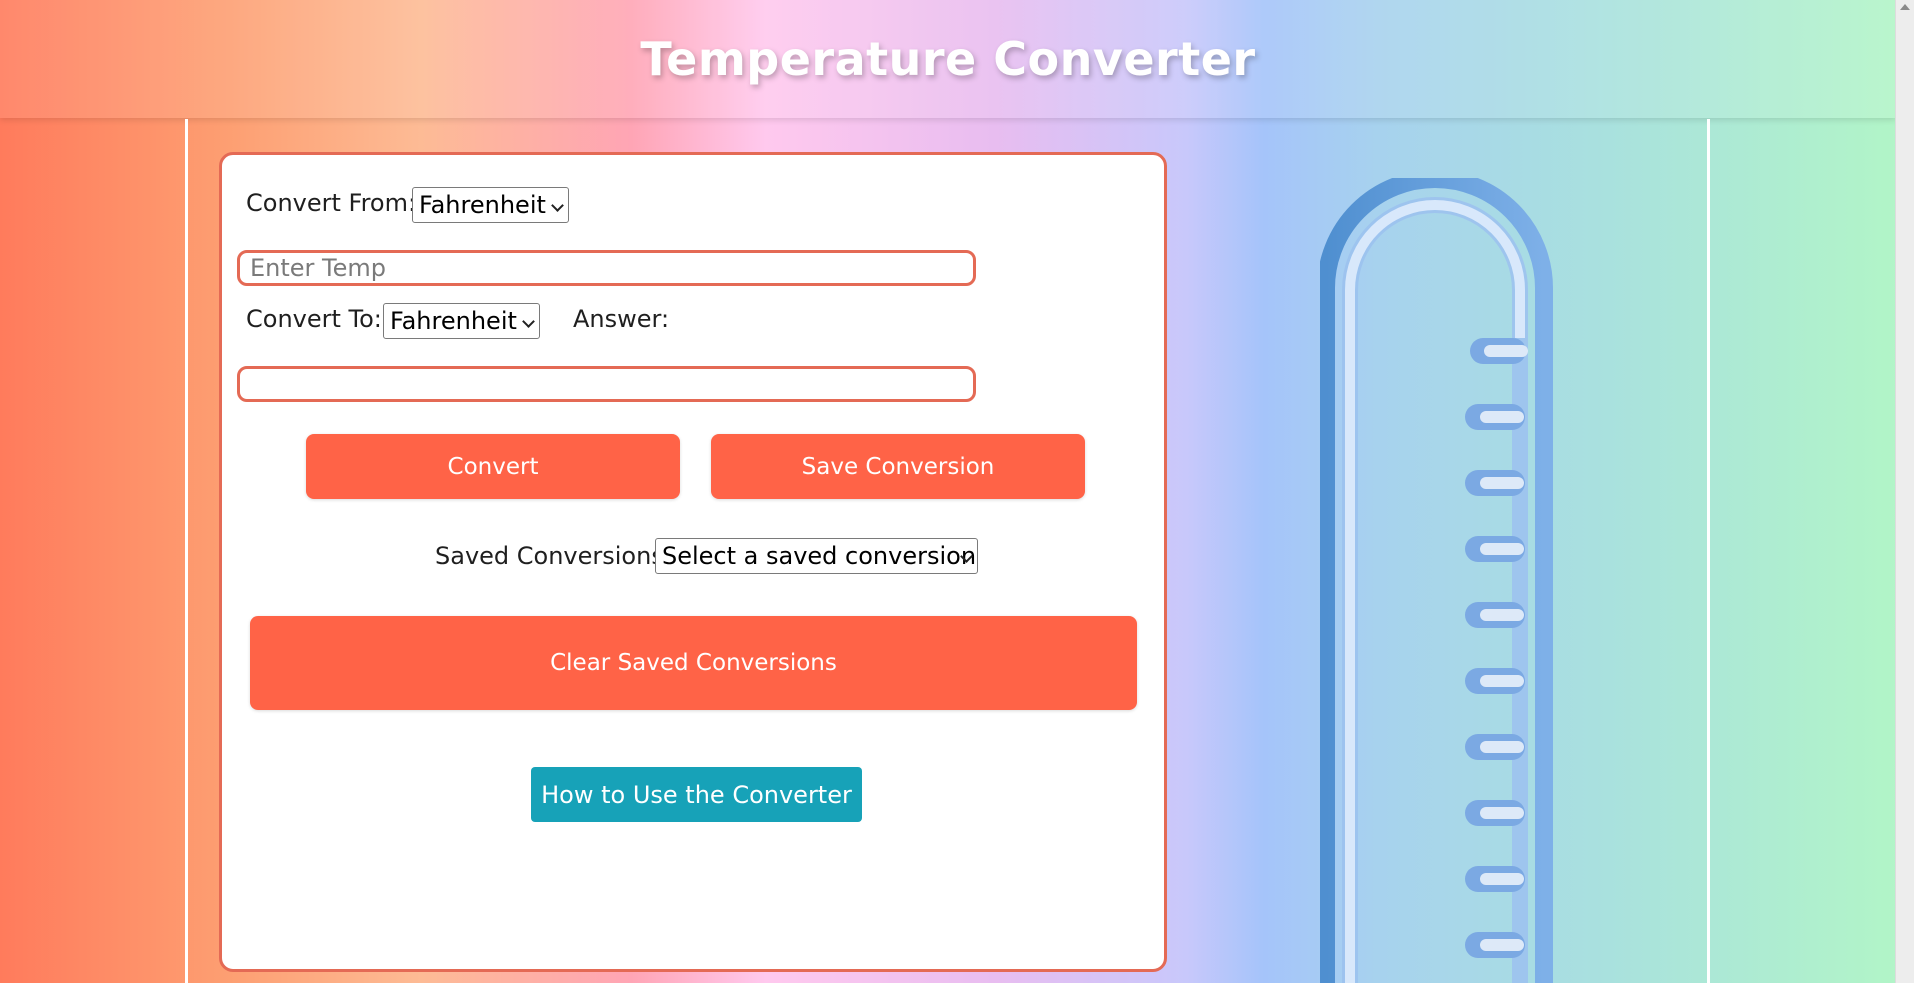  I want to click on saved-conversions-select: Select a saved conversion, so click(816, 556).